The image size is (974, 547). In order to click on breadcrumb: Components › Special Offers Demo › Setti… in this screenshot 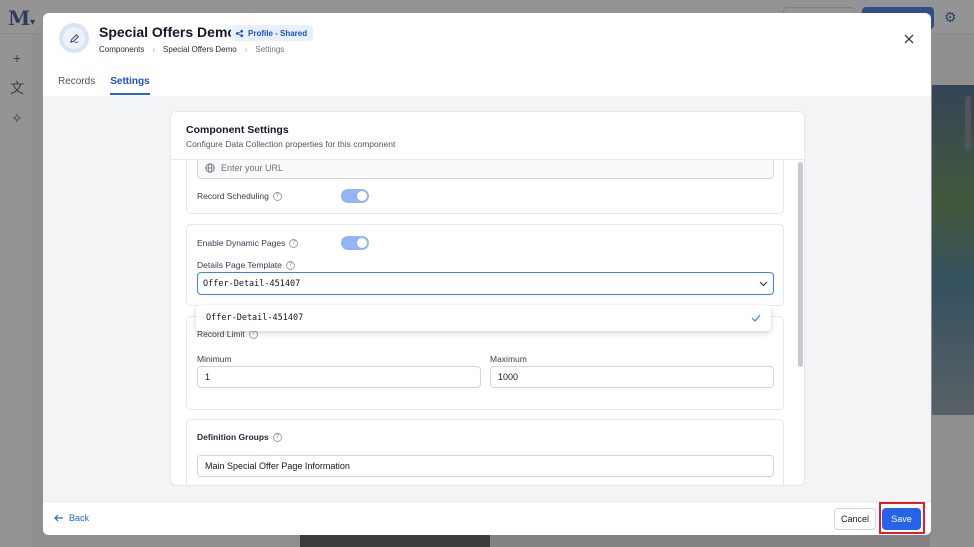, I will do `click(191, 49)`.